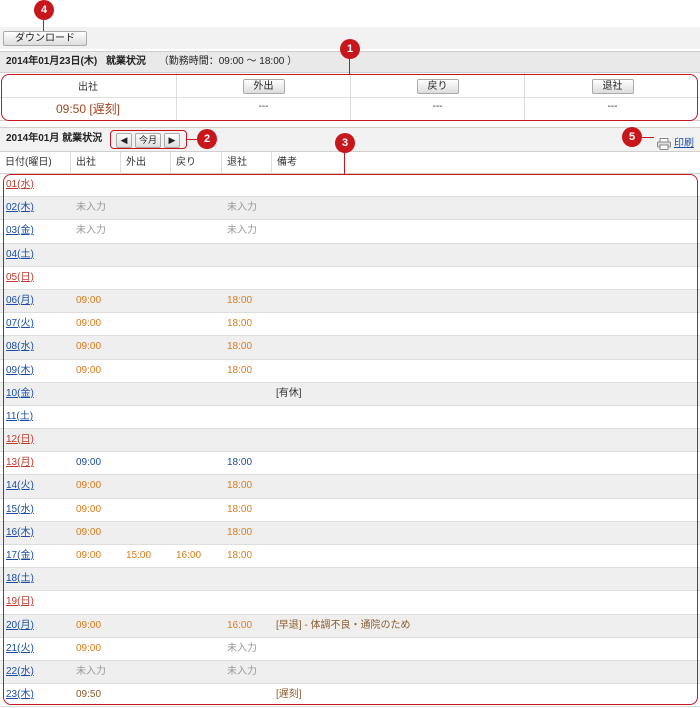 The image size is (700, 708). What do you see at coordinates (195, 163) in the screenshot?
I see `col-return: 戻り` at bounding box center [195, 163].